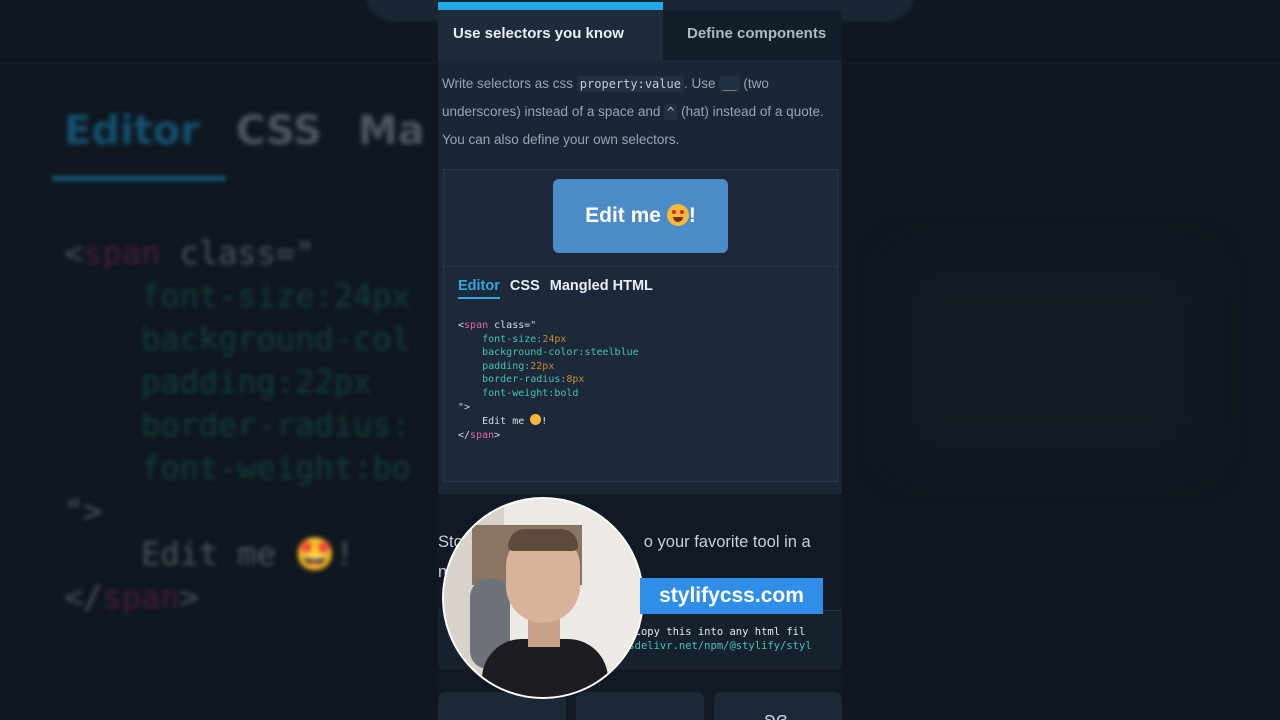 This screenshot has height=720, width=1280. Describe the element at coordinates (701, 83) in the screenshot. I see `description-text-2: . Use` at that location.